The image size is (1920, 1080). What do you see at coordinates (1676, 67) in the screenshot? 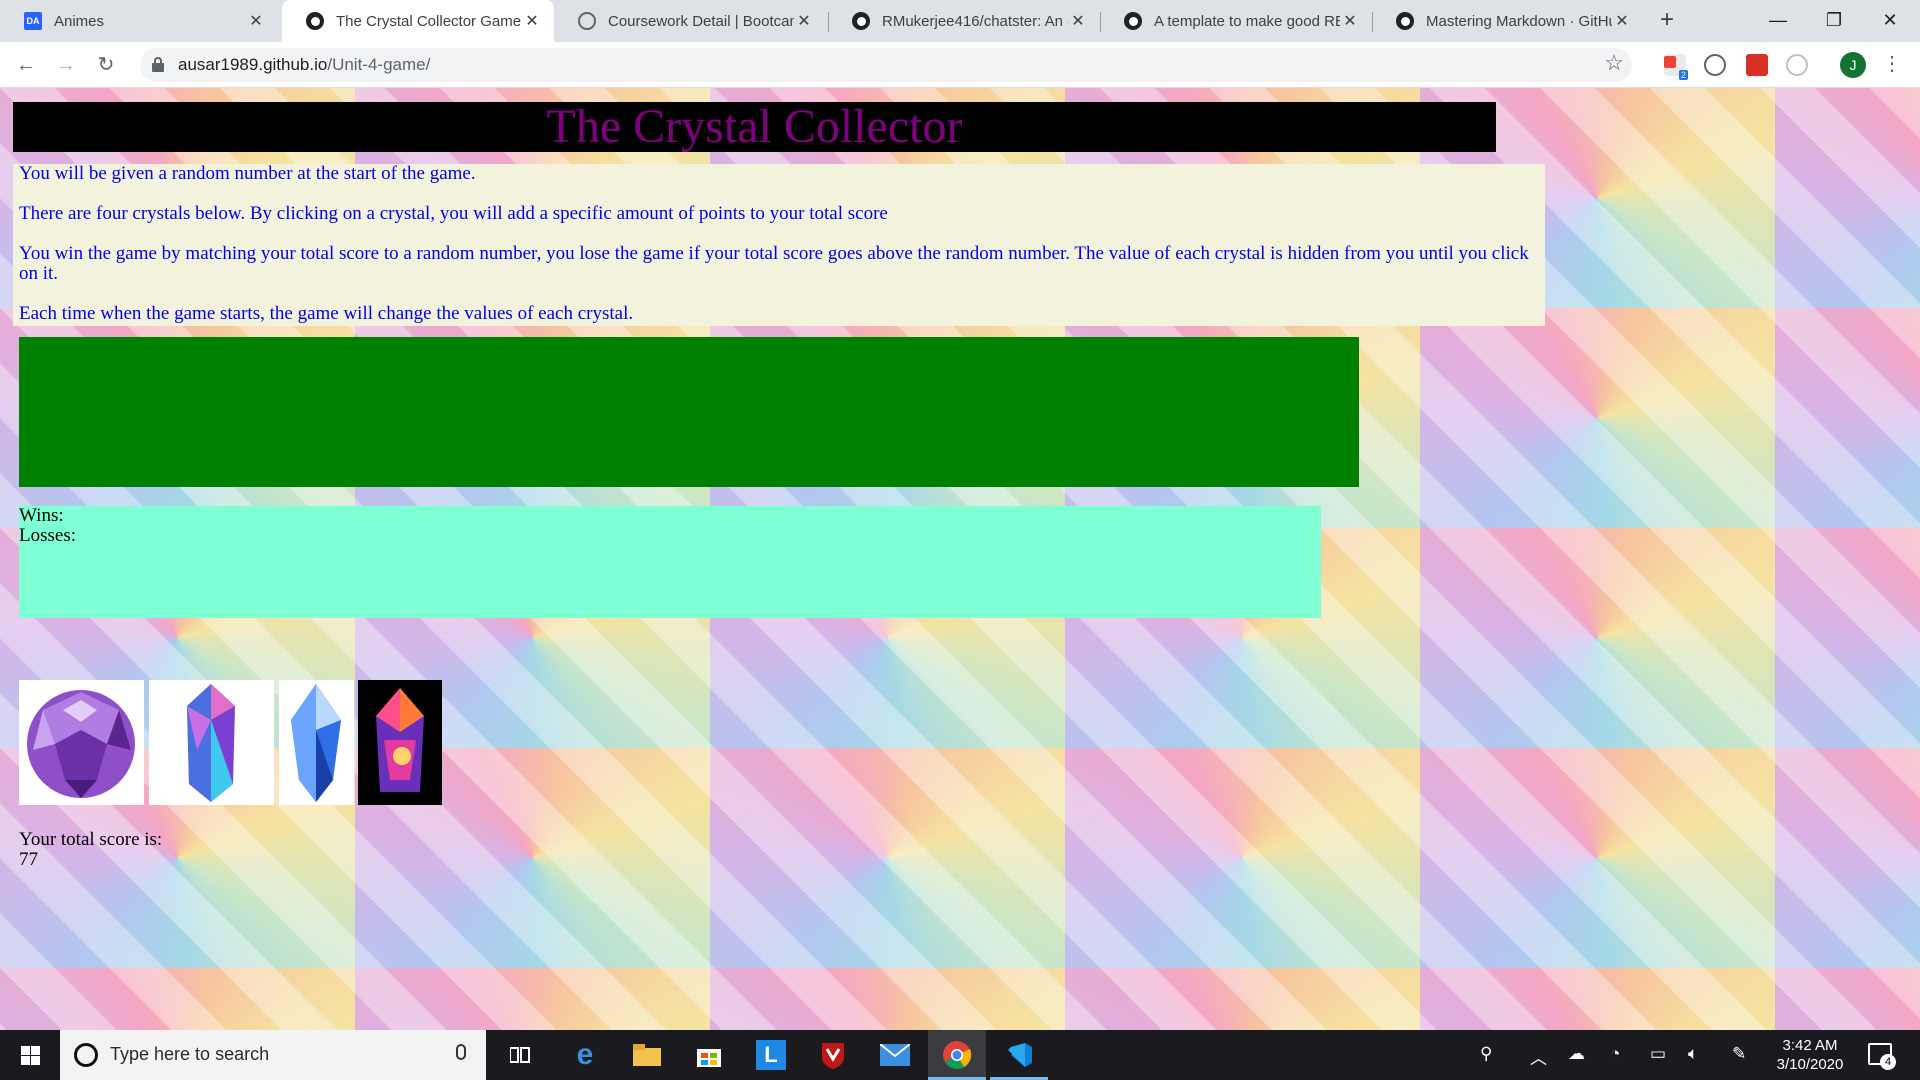
I see `extension-icon: 2` at bounding box center [1676, 67].